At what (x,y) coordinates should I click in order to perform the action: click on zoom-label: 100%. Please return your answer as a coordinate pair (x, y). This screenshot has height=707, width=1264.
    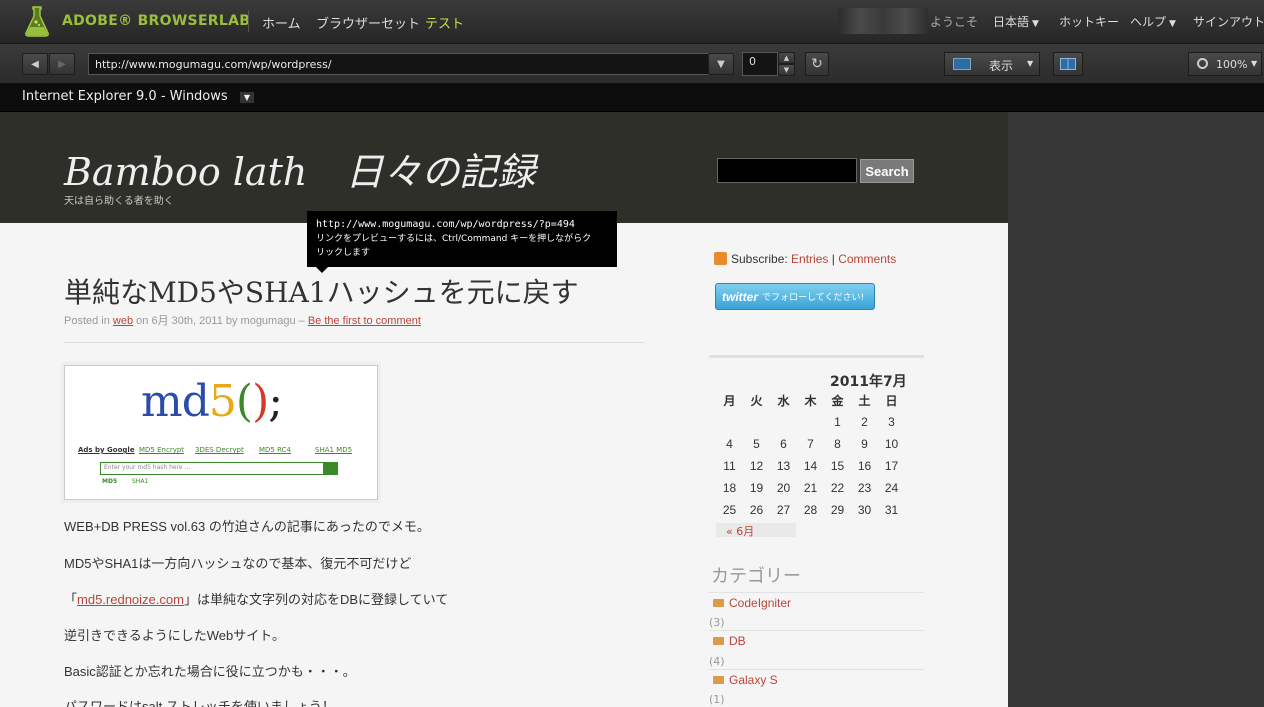
    Looking at the image, I should click on (1232, 64).